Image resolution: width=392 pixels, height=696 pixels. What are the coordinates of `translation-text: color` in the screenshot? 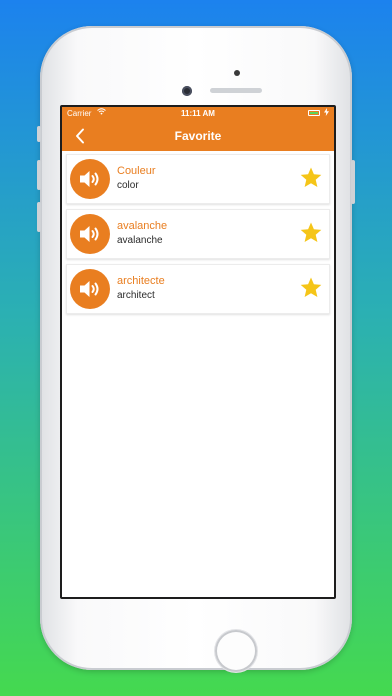 It's located at (128, 185).